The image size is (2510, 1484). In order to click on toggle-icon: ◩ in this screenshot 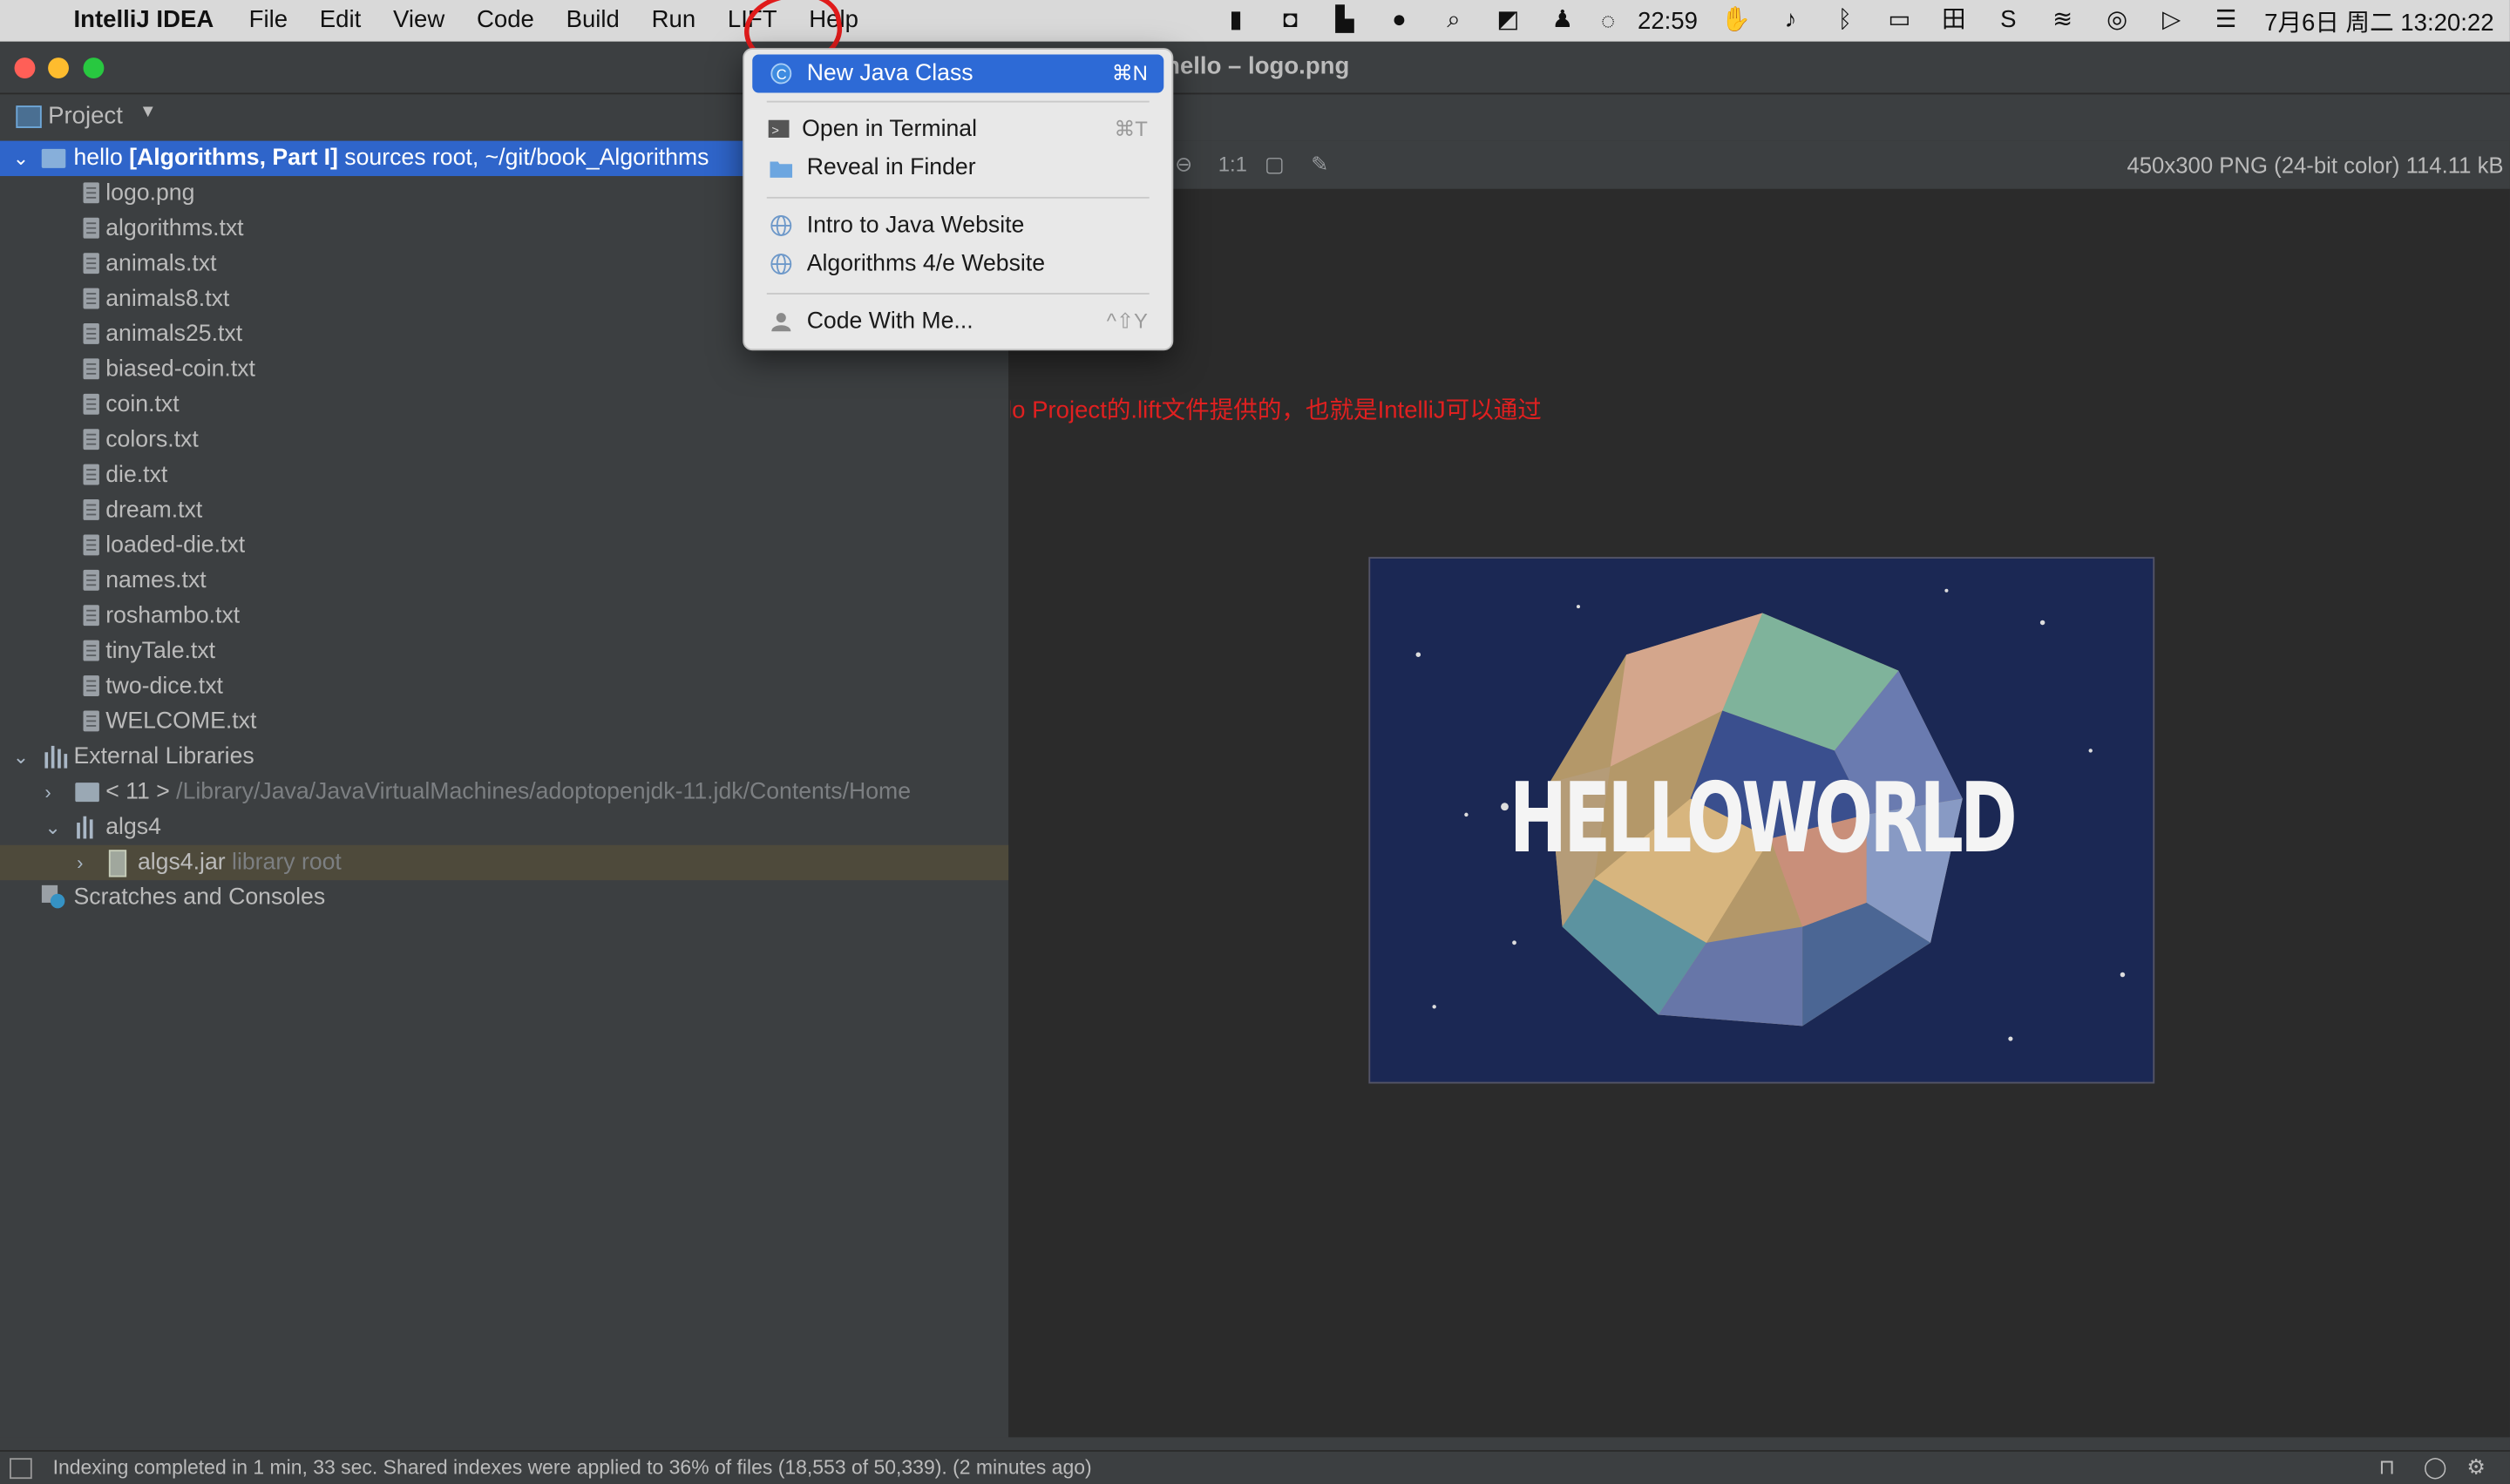, I will do `click(1508, 20)`.